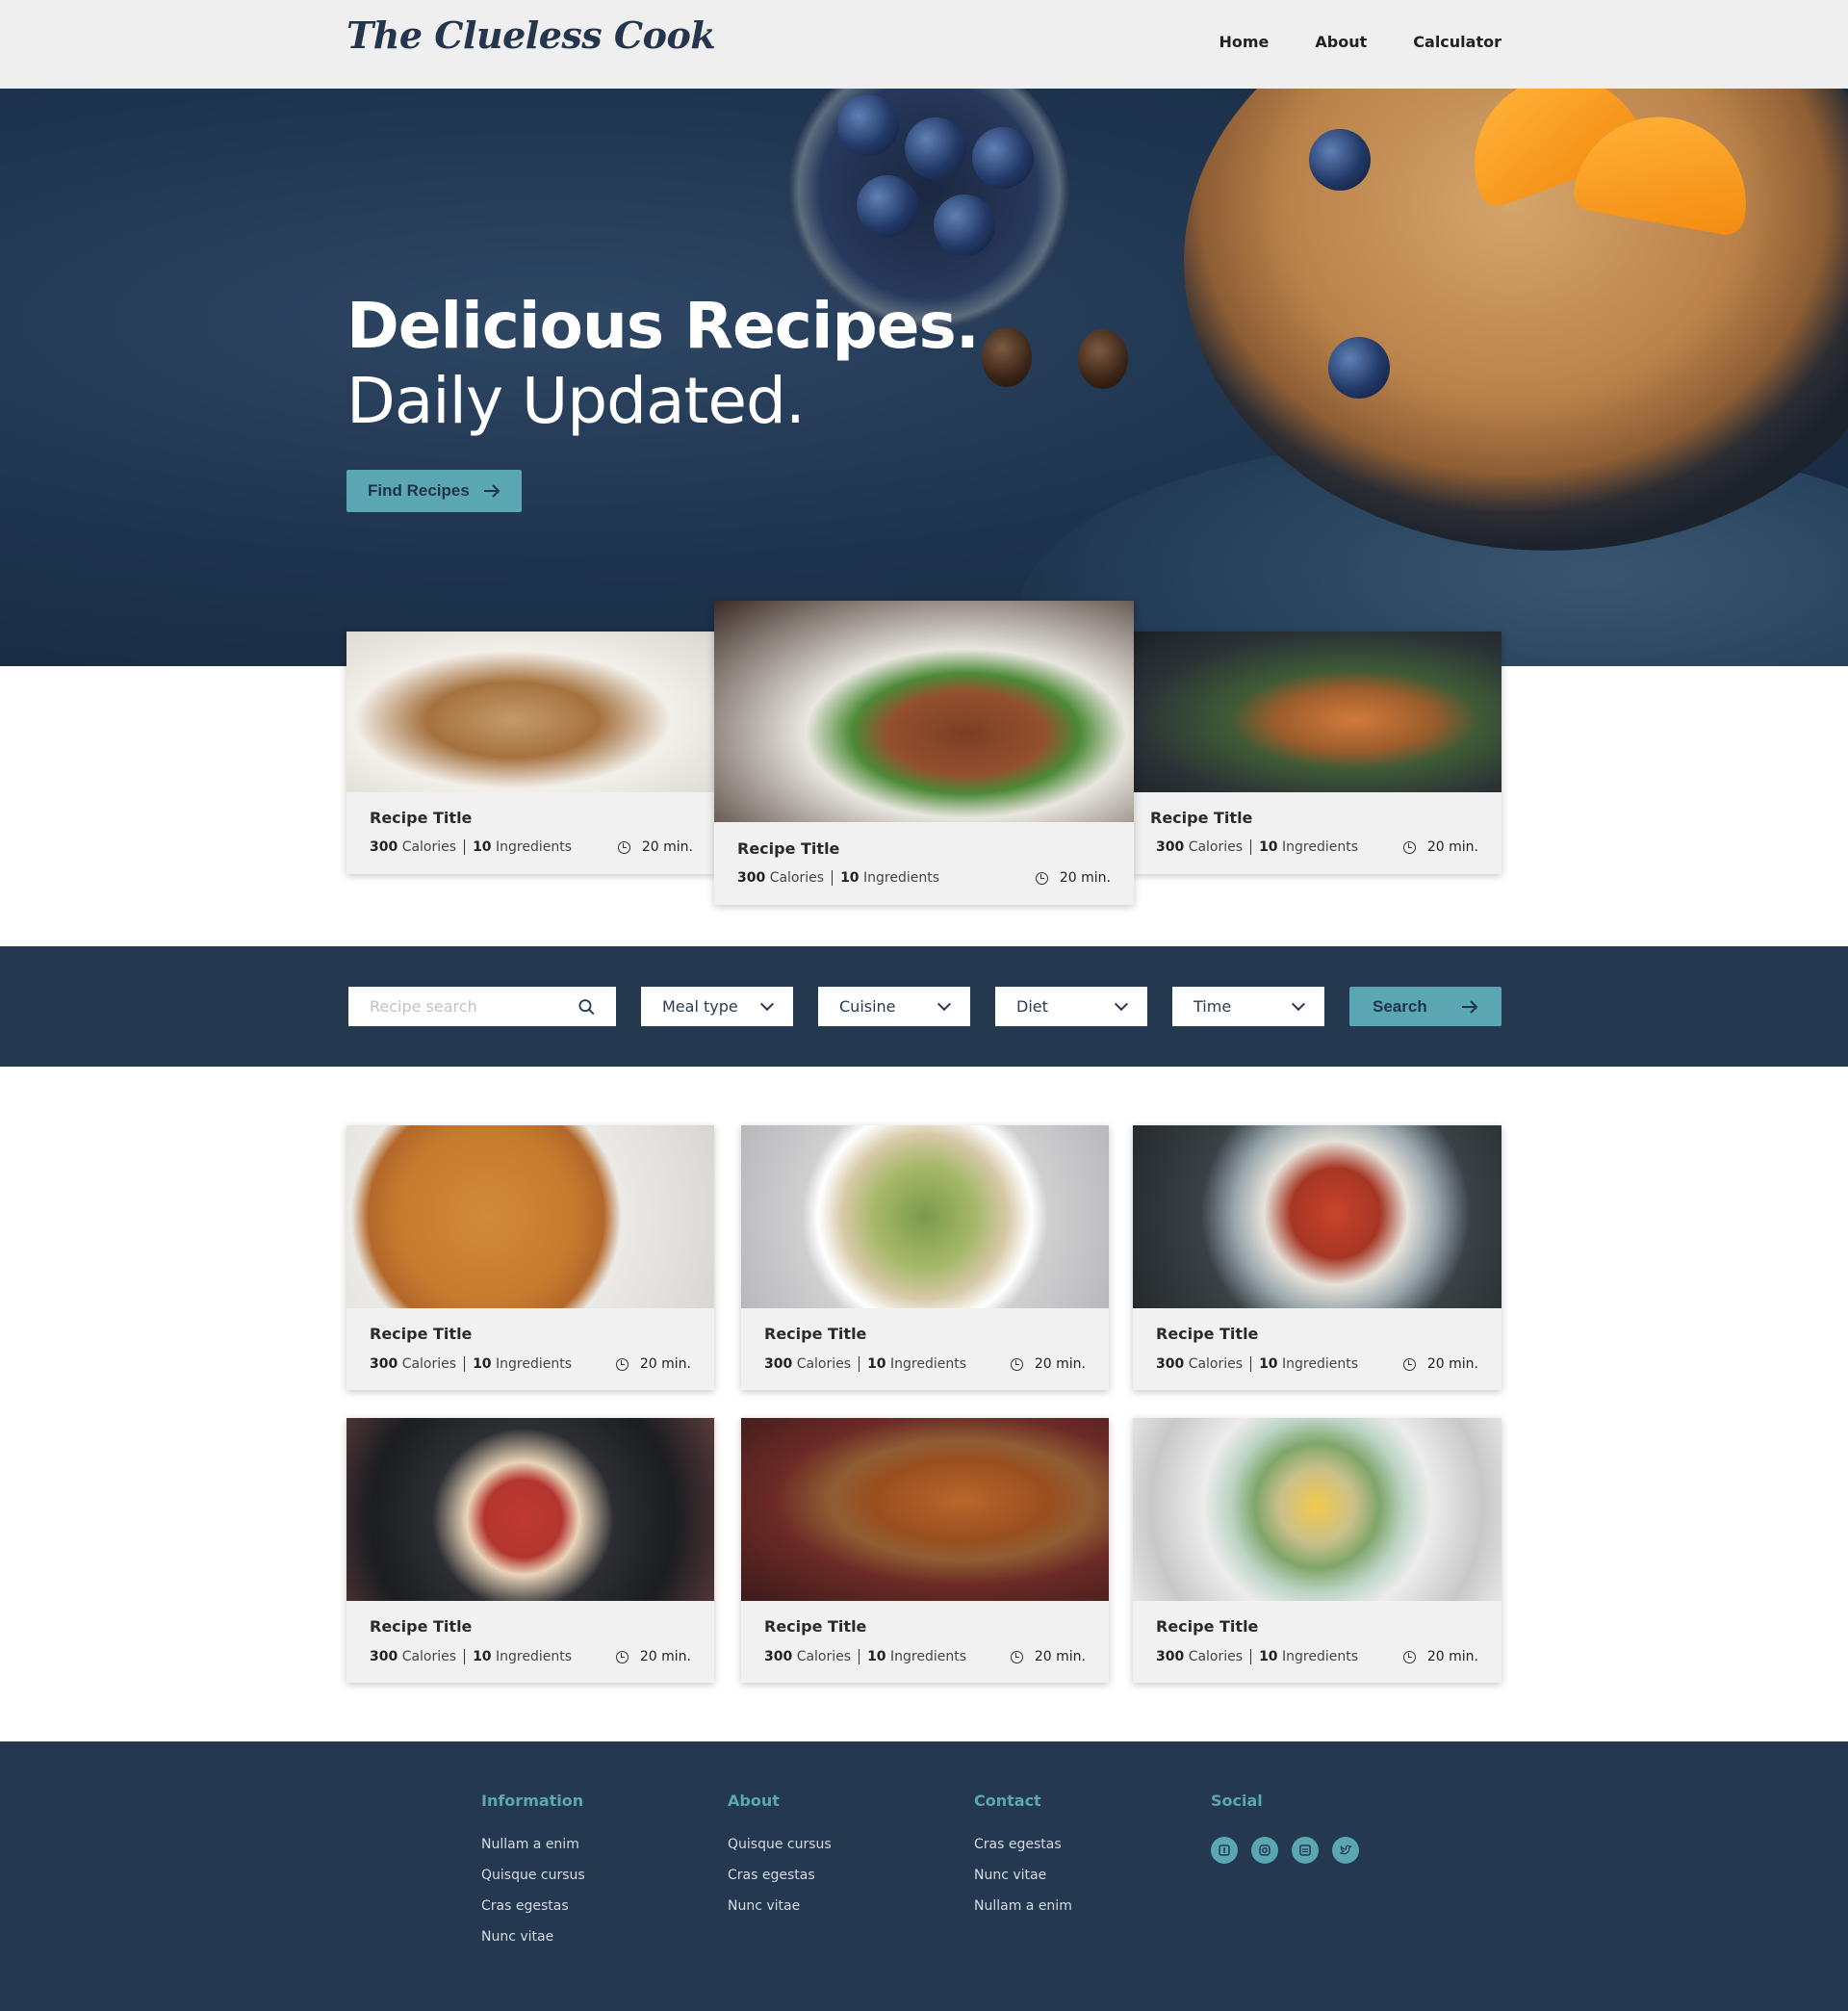  I want to click on main-nav: Home About Calculator, so click(1360, 42).